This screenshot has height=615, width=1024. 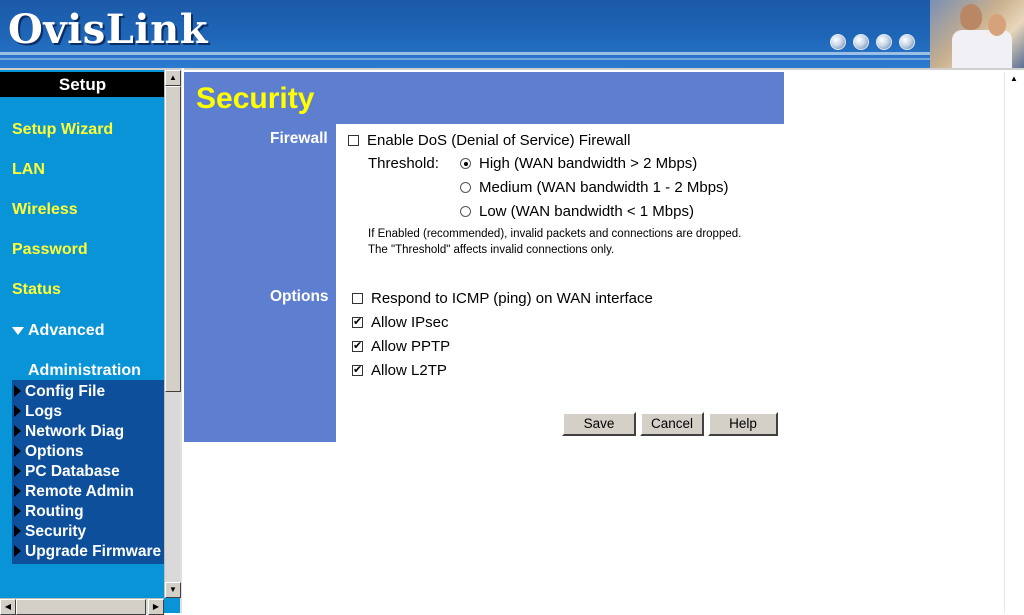 What do you see at coordinates (410, 322) in the screenshot?
I see `ipsec-label: Allow IPsec` at bounding box center [410, 322].